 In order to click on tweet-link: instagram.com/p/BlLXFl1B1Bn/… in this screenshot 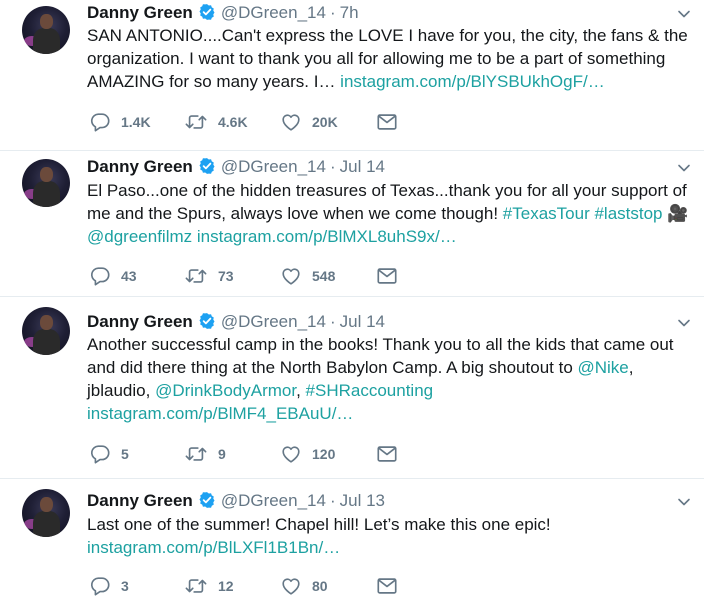, I will do `click(213, 547)`.